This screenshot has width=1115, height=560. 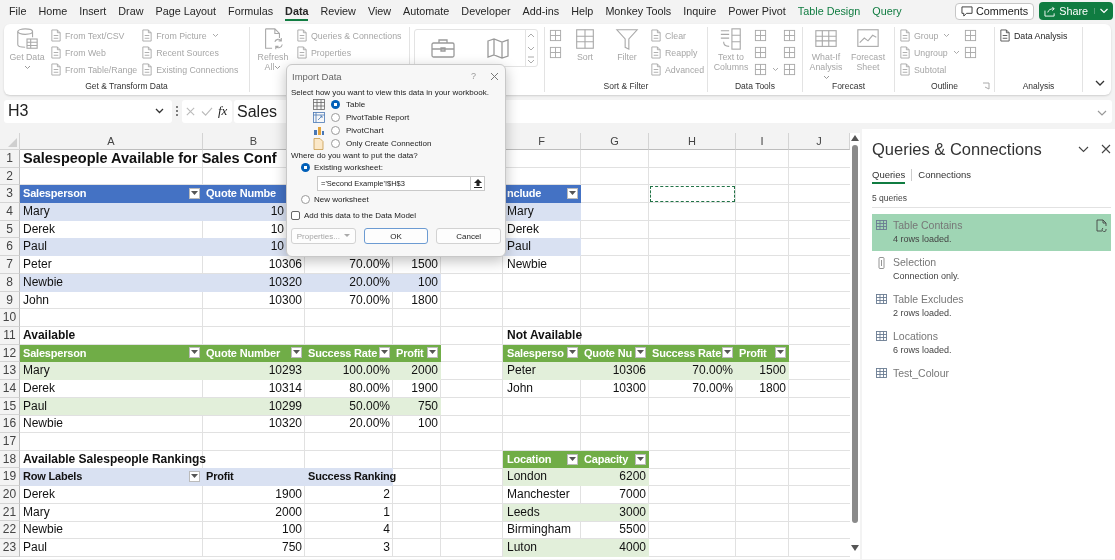 What do you see at coordinates (855, 548) in the screenshot?
I see `scroll-down-icon` at bounding box center [855, 548].